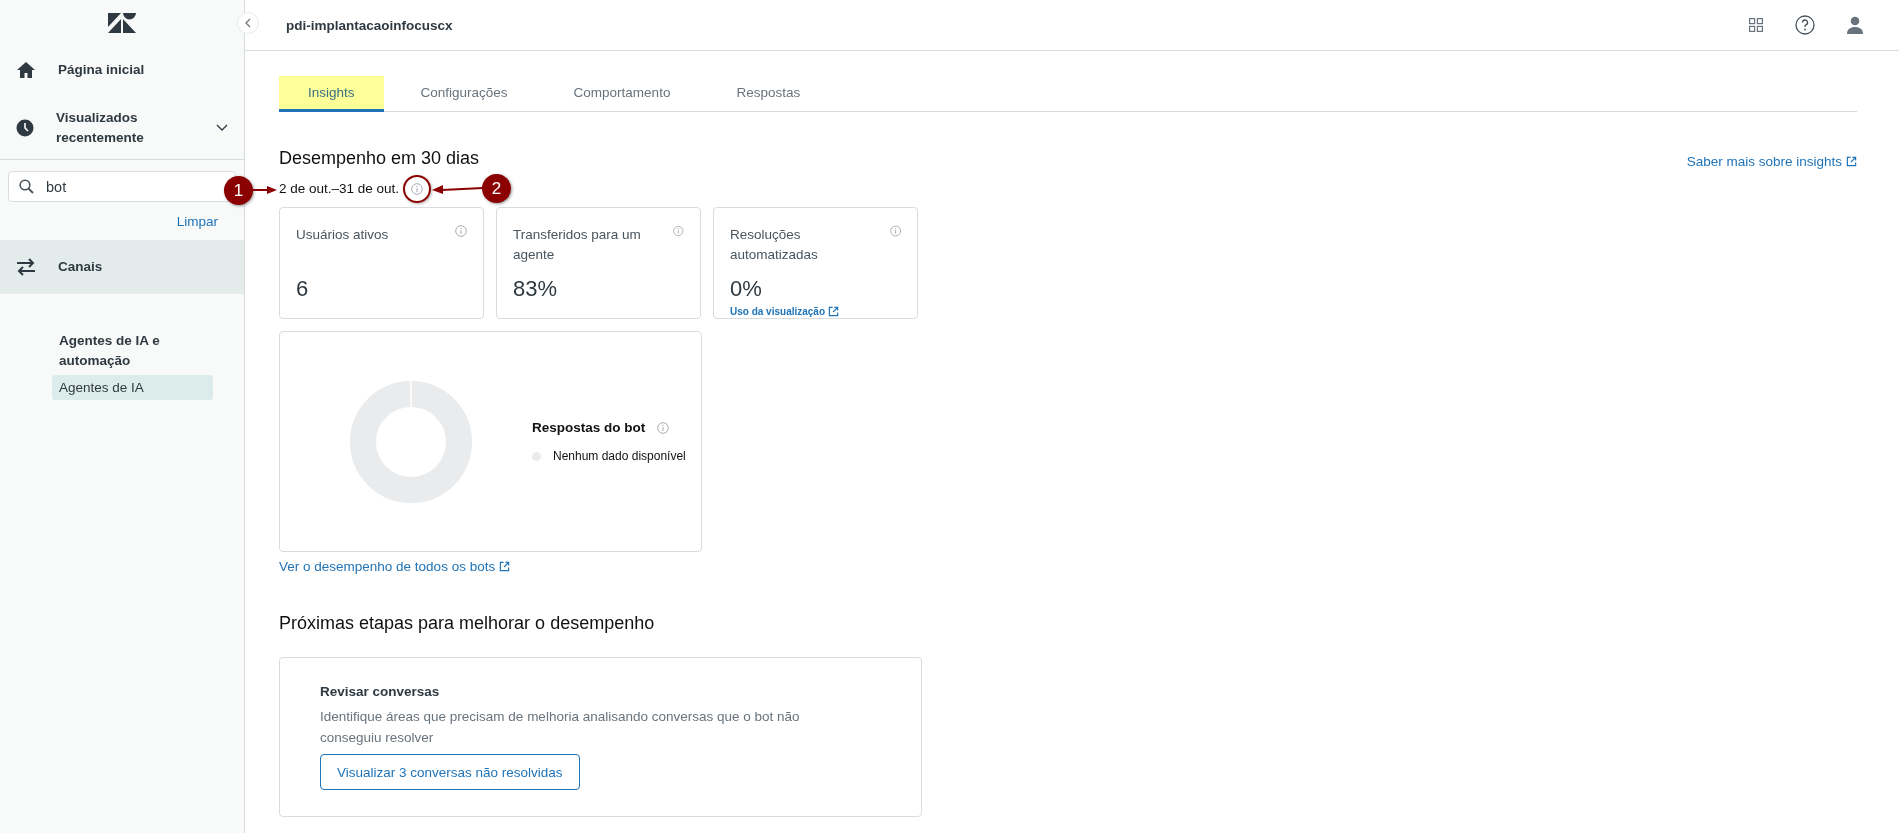 The image size is (1899, 833). Describe the element at coordinates (768, 94) in the screenshot. I see `tab: Respostas` at that location.